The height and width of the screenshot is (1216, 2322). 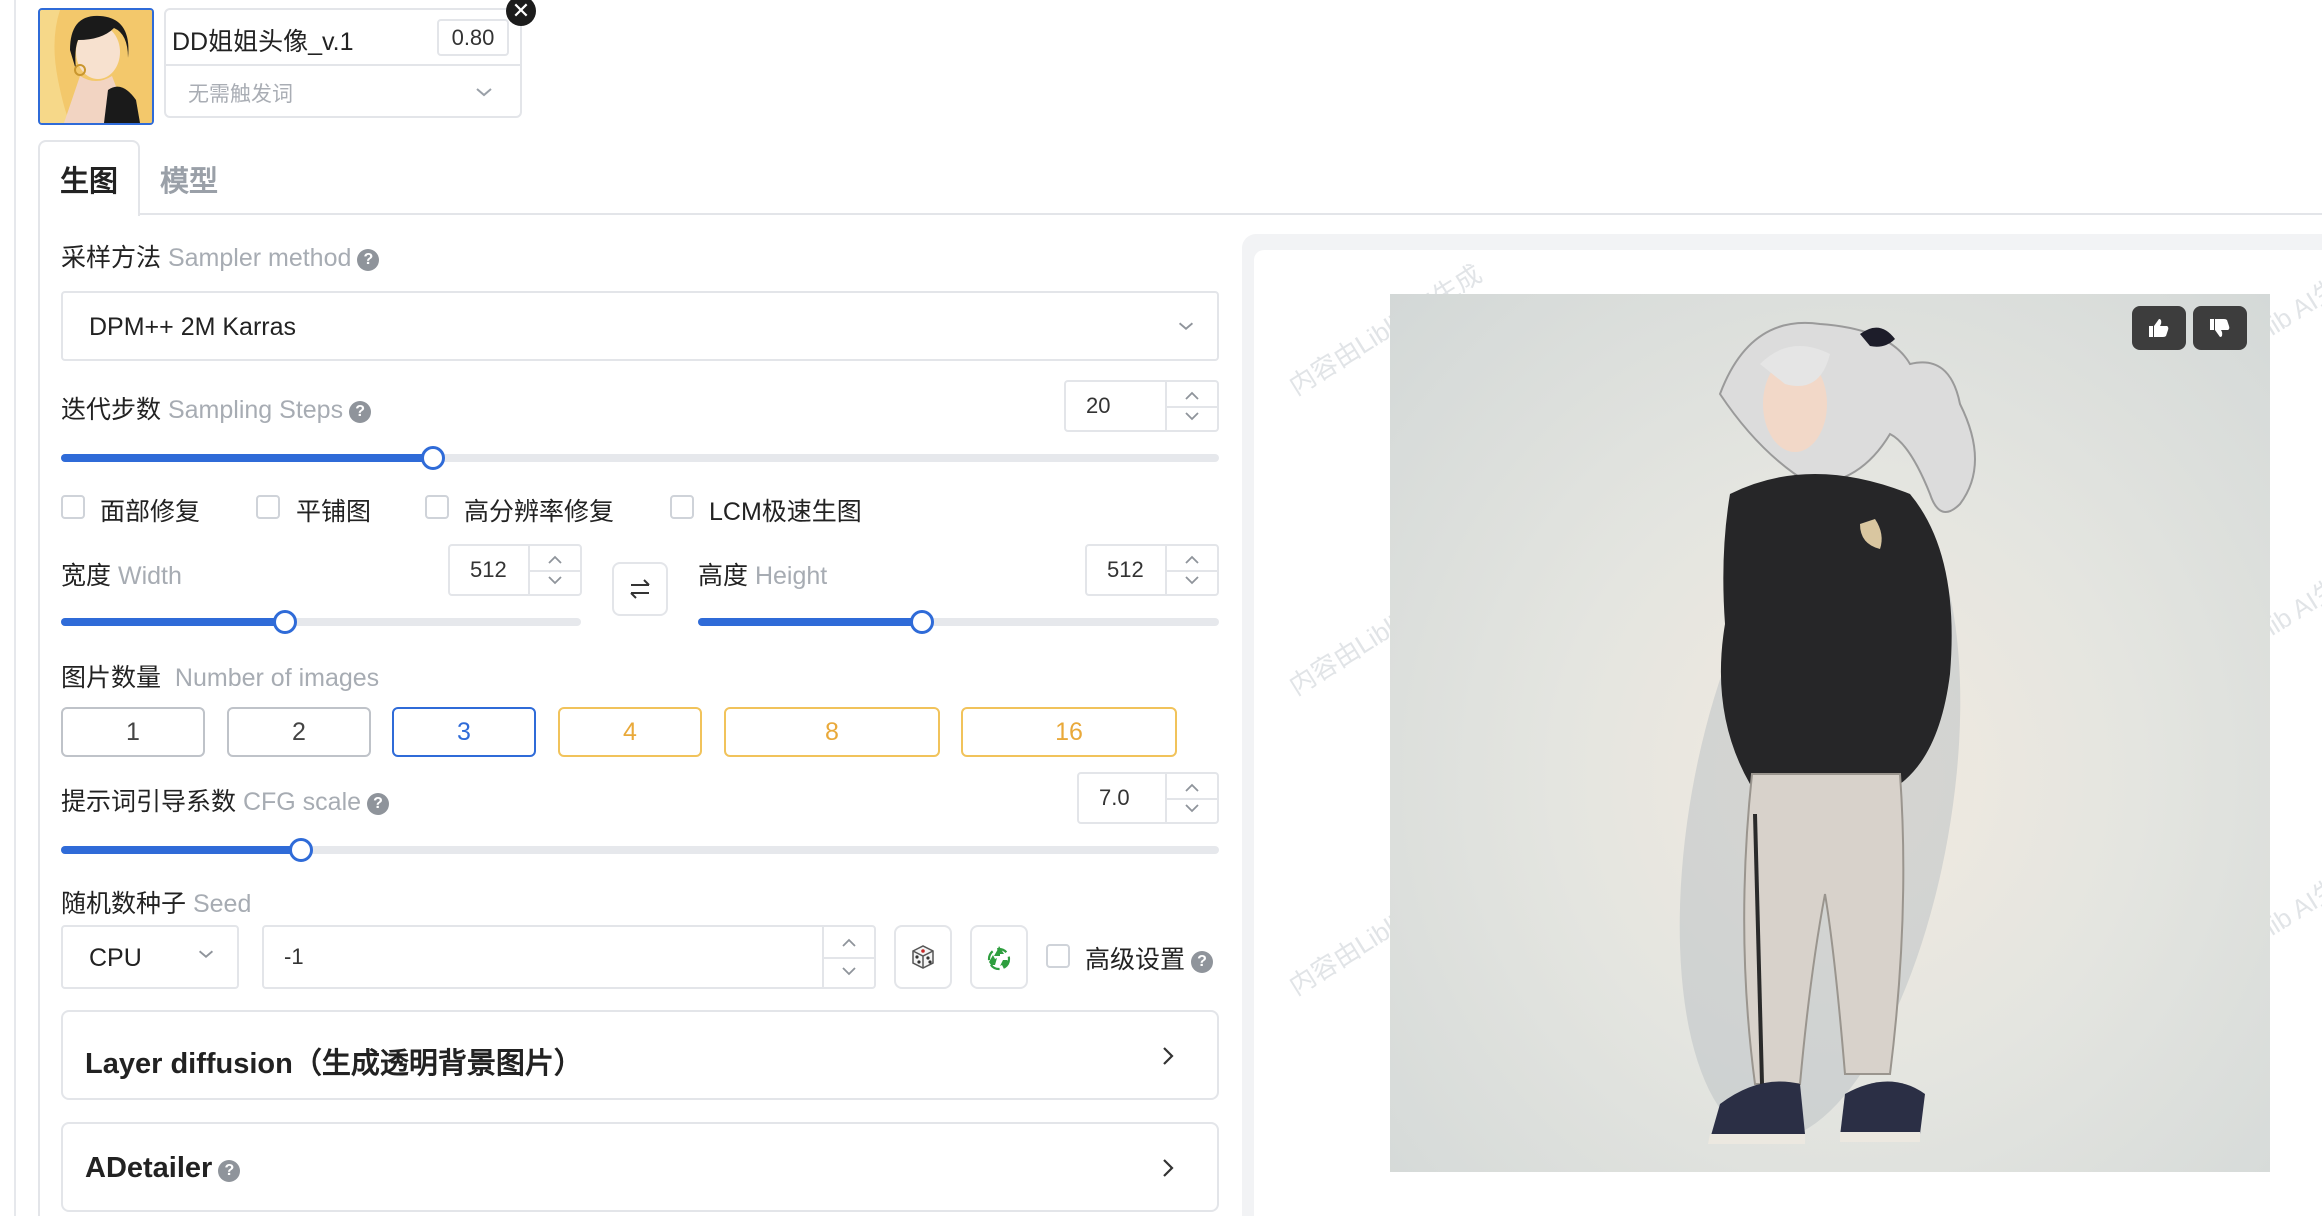 What do you see at coordinates (832, 732) in the screenshot?
I see `image-count-8: 8` at bounding box center [832, 732].